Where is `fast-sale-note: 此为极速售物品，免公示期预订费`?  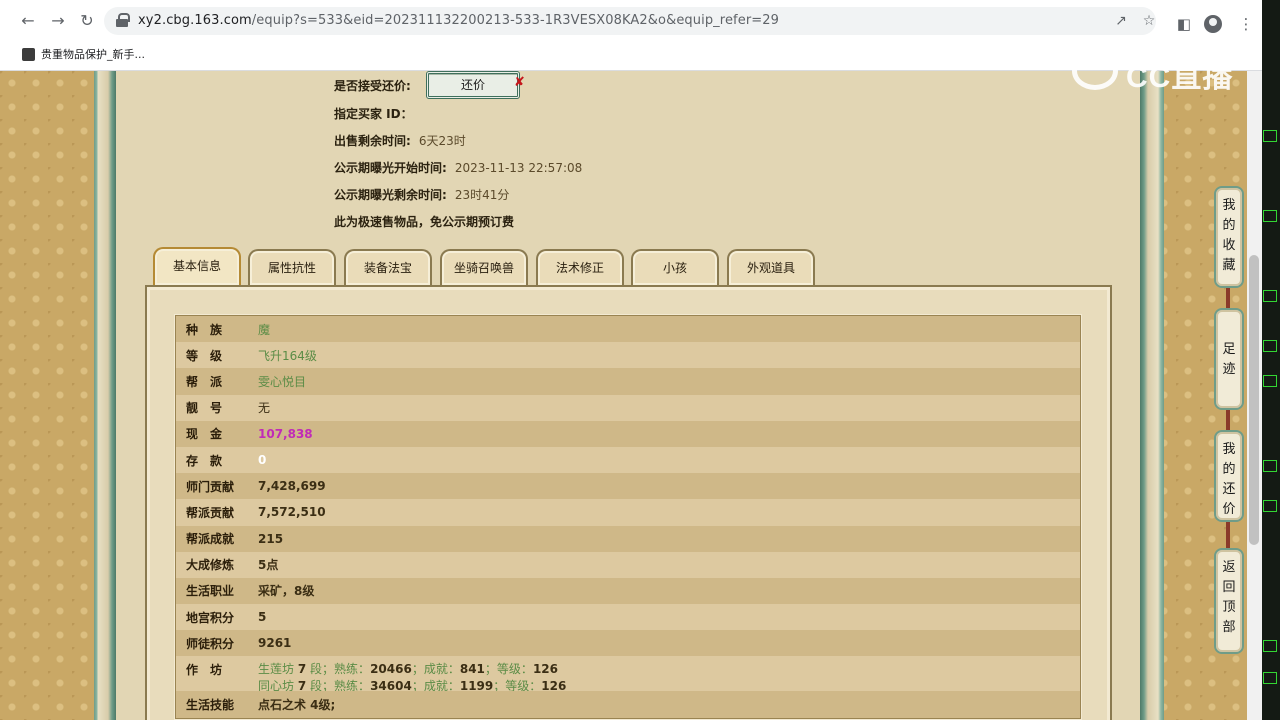 fast-sale-note: 此为极速售物品，免公示期预订费 is located at coordinates (424, 221).